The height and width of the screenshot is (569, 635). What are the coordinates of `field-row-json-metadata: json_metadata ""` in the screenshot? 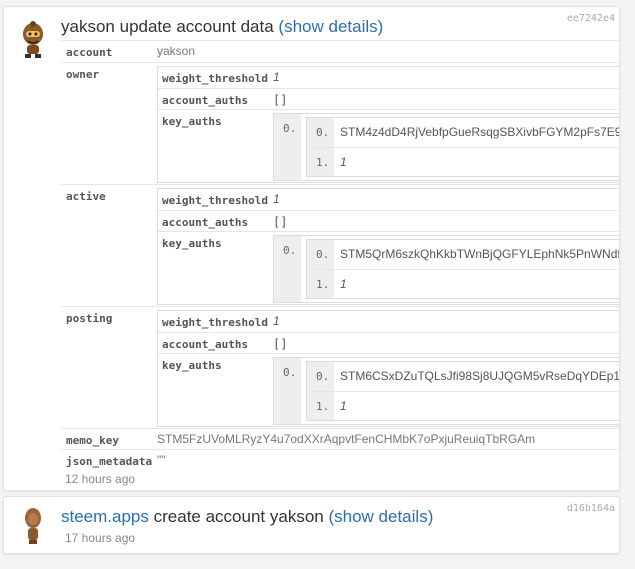 It's located at (340, 460).